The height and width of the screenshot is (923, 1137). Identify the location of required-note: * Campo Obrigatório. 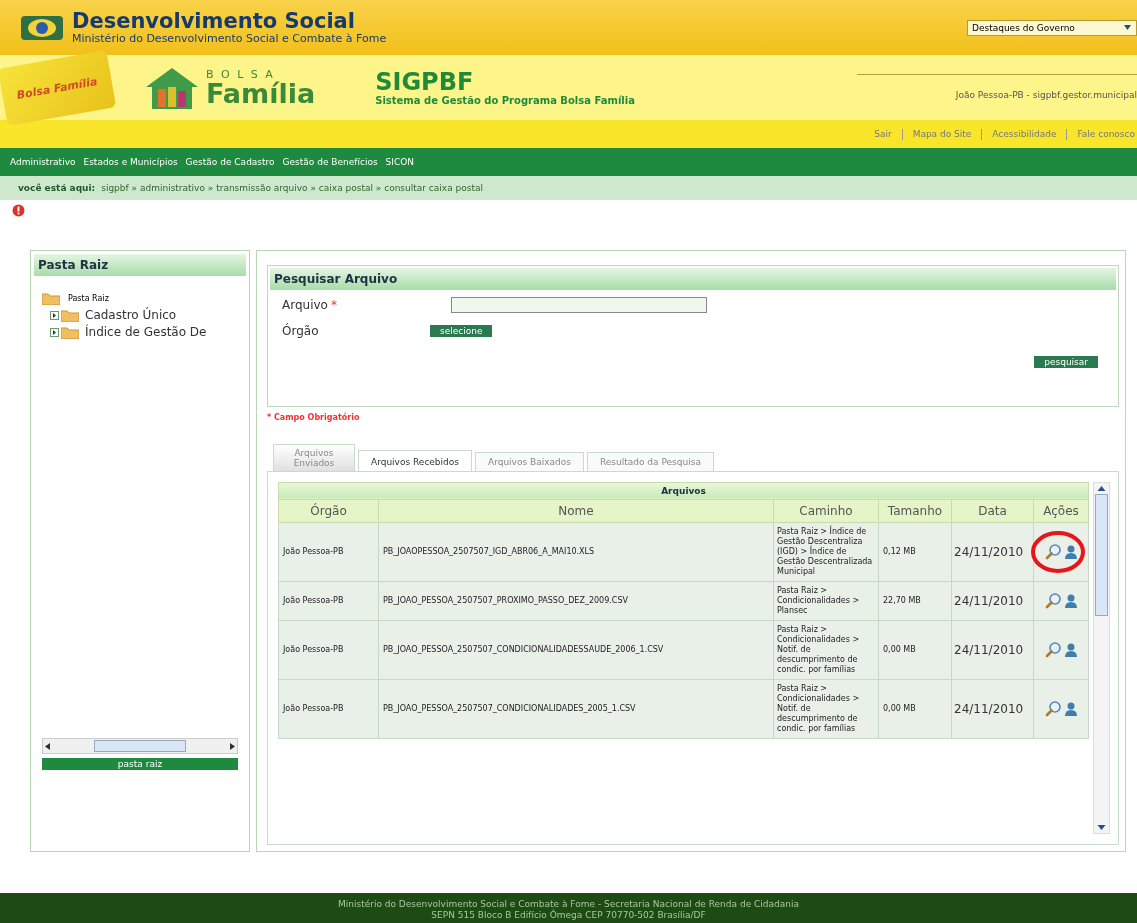
(314, 417).